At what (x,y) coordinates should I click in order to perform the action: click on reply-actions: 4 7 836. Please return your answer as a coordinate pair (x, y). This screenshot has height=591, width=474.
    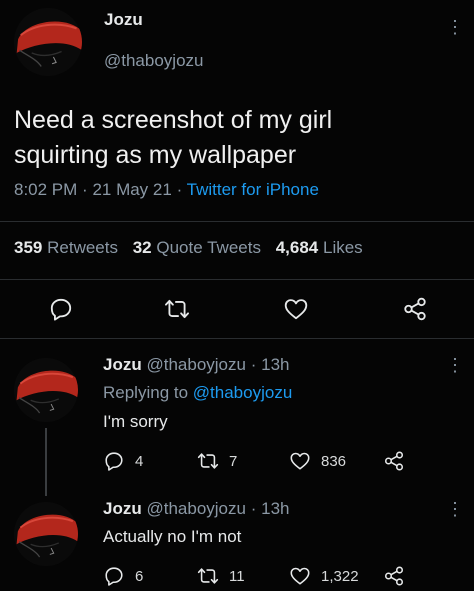
    Looking at the image, I should click on (263, 462).